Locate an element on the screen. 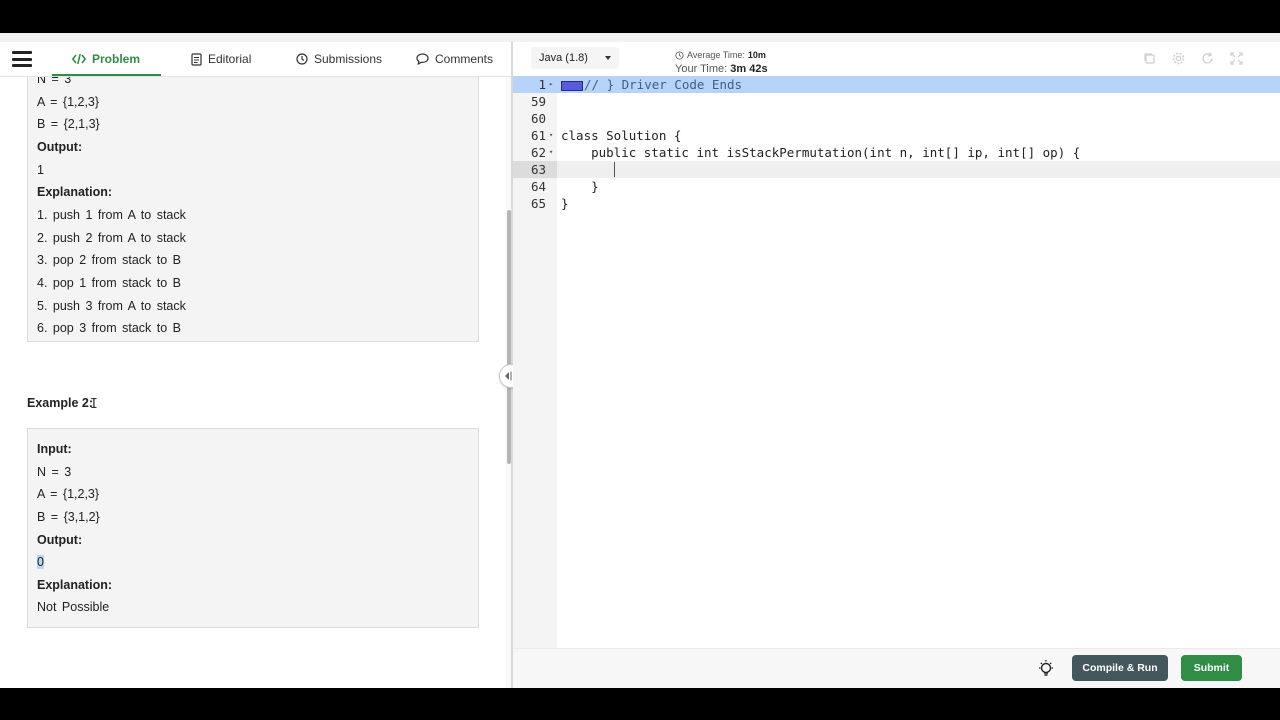  example-1-explanation-label: Explanation: is located at coordinates (75, 192).